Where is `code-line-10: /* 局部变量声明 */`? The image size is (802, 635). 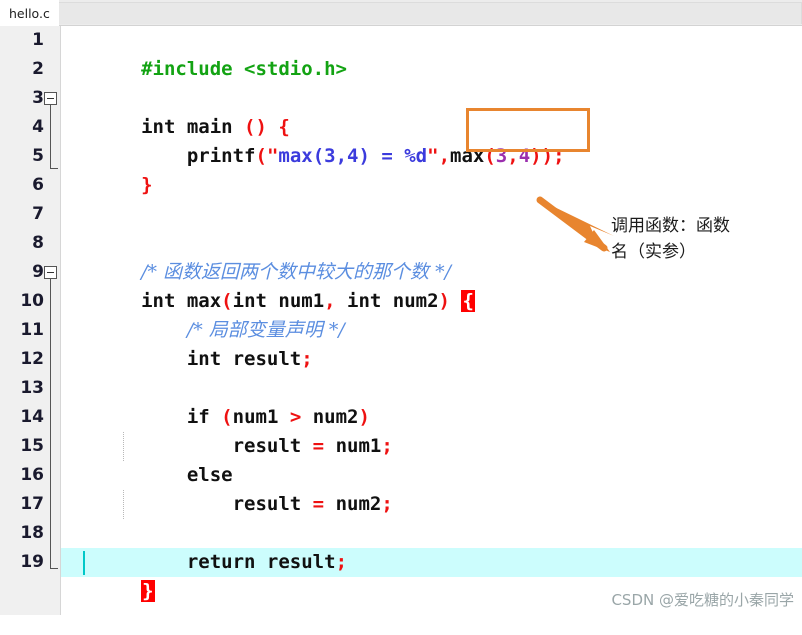 code-line-10: /* 局部变量声明 */ is located at coordinates (431, 314).